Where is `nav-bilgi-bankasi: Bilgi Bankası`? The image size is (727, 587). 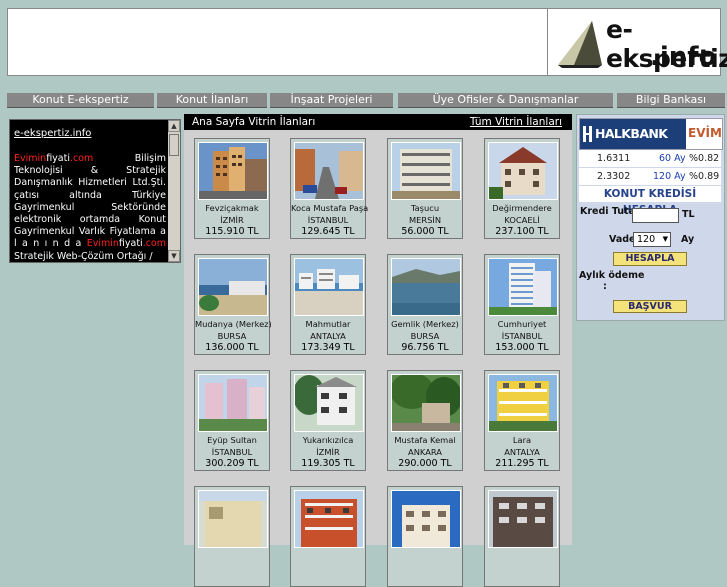 nav-bilgi-bankasi: Bilgi Bankası is located at coordinates (671, 100).